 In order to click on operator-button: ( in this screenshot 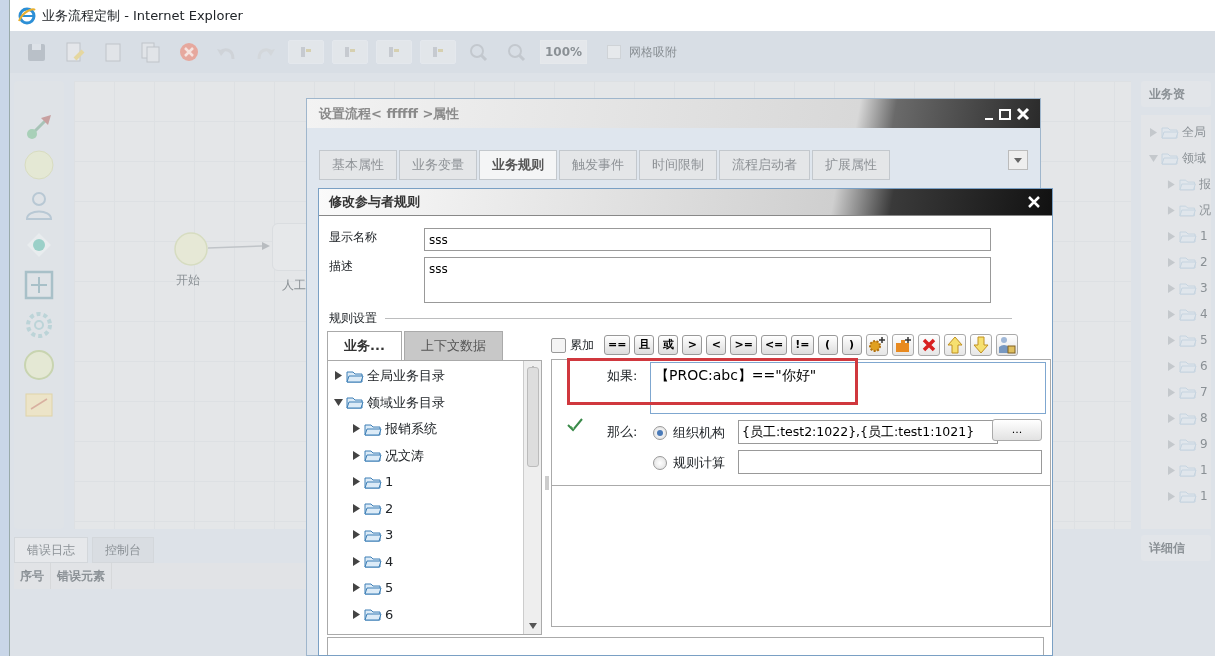, I will do `click(827, 345)`.